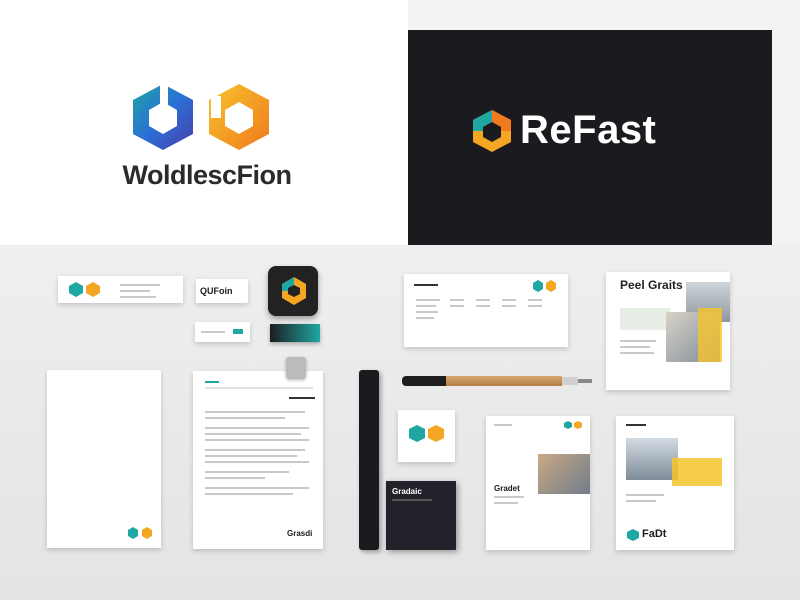 The height and width of the screenshot is (600, 800). Describe the element at coordinates (239, 117) in the screenshot. I see `hexagon-icon-orange` at that location.